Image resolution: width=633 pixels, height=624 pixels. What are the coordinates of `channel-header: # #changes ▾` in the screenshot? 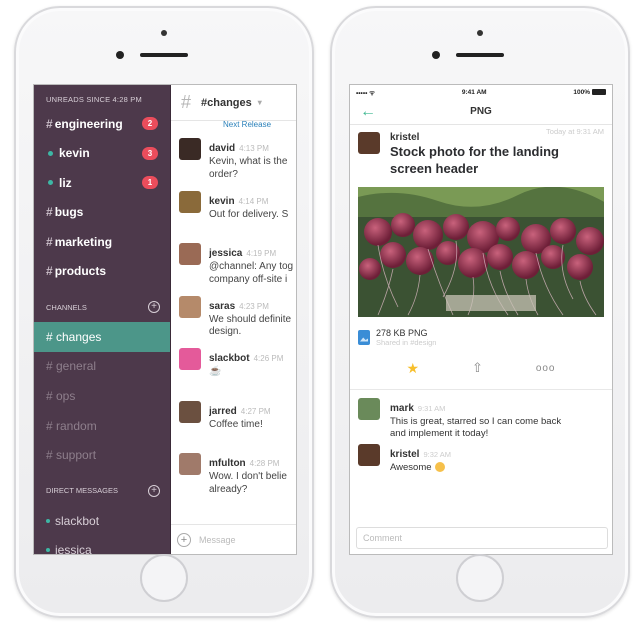 It's located at (233, 103).